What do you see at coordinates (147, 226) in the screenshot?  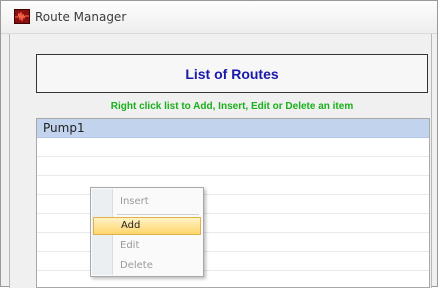 I see `menu-item-add: Add` at bounding box center [147, 226].